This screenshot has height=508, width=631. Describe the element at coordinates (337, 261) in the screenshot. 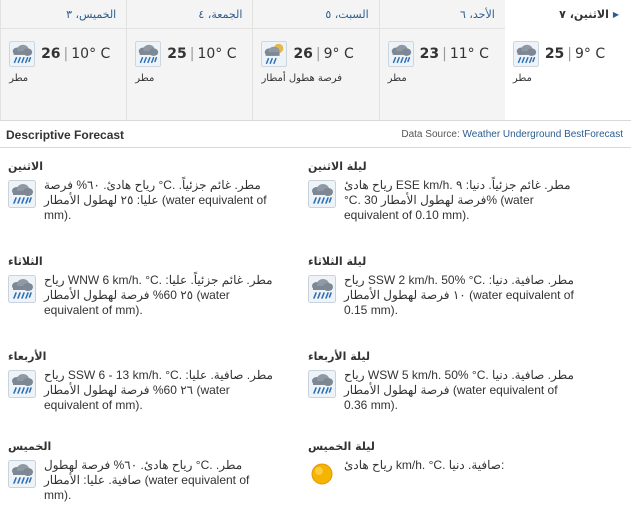

I see `forecast-title: ليلة الثلاثاء` at that location.